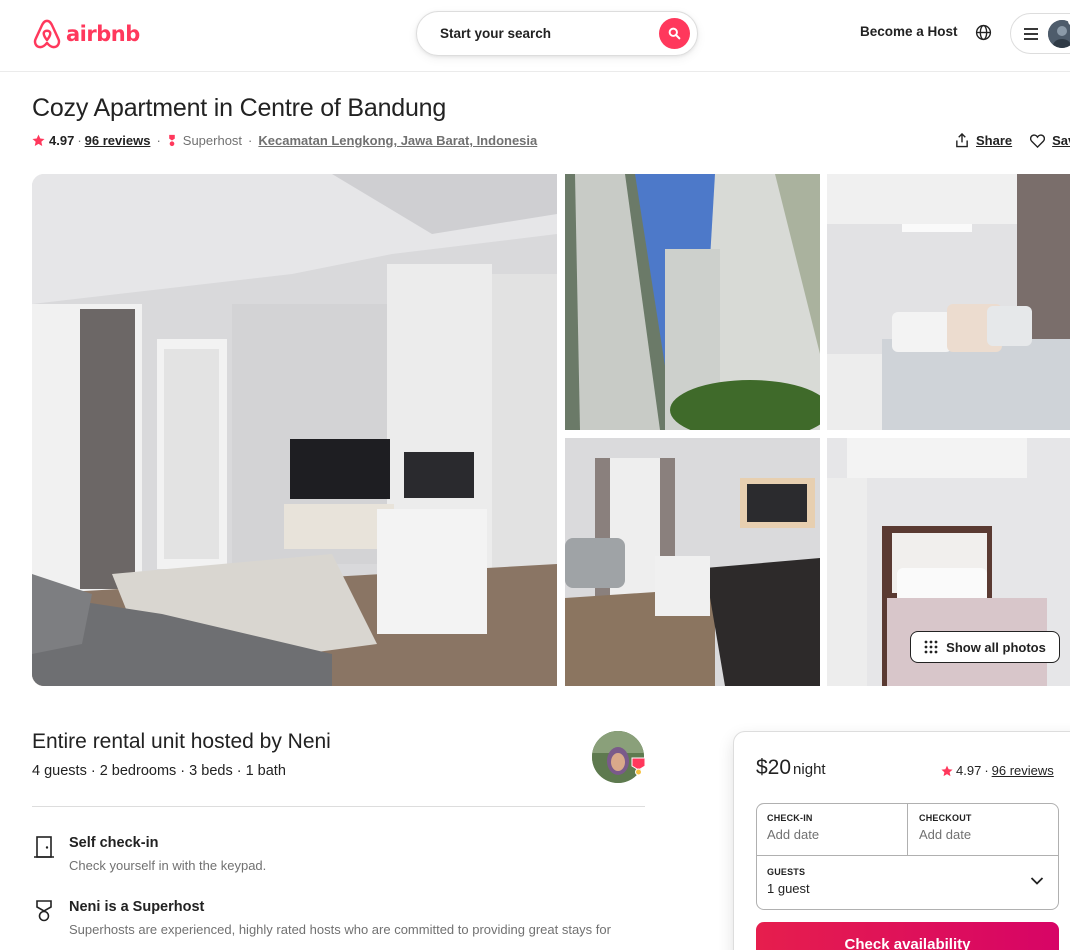 This screenshot has height=950, width=1070. I want to click on search-icon, so click(674, 33).